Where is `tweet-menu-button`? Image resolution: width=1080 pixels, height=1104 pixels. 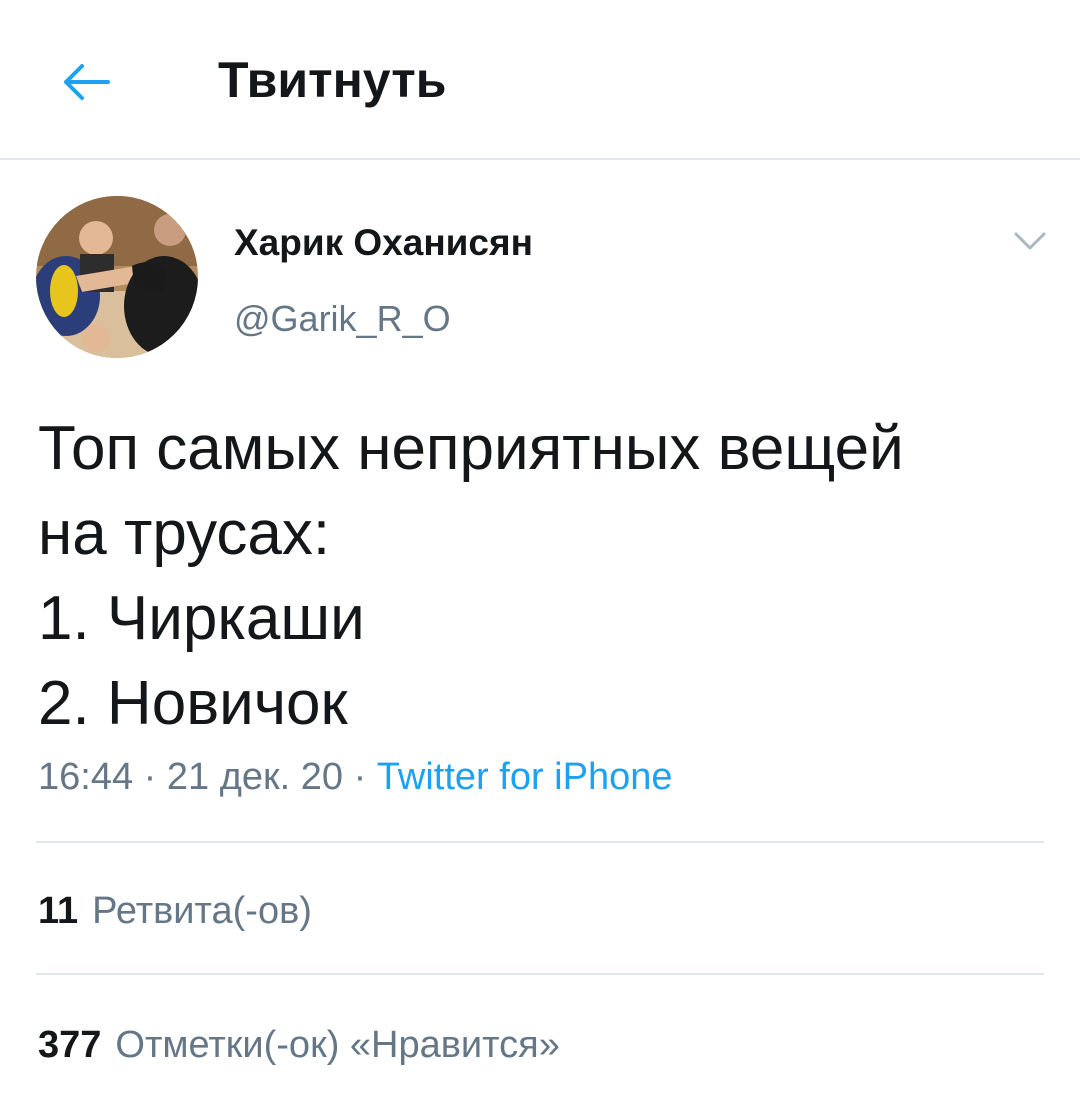 tweet-menu-button is located at coordinates (1030, 240).